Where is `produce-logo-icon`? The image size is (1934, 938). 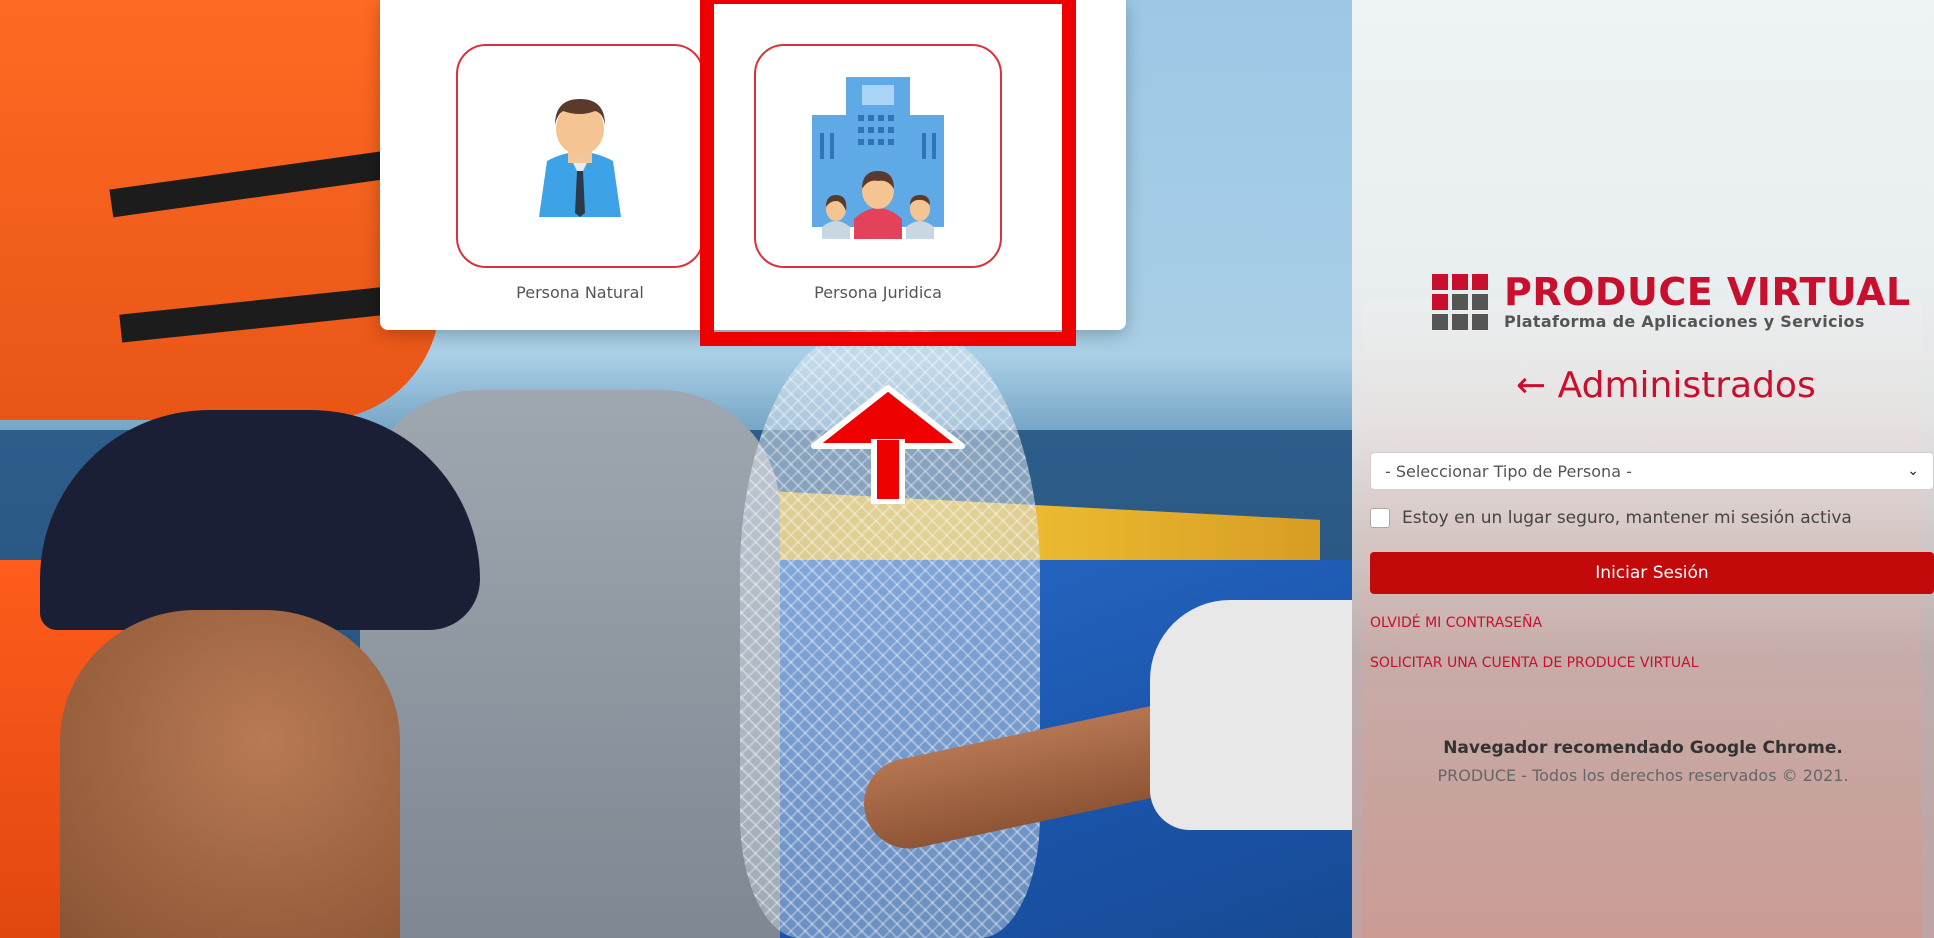
produce-logo-icon is located at coordinates (1460, 301).